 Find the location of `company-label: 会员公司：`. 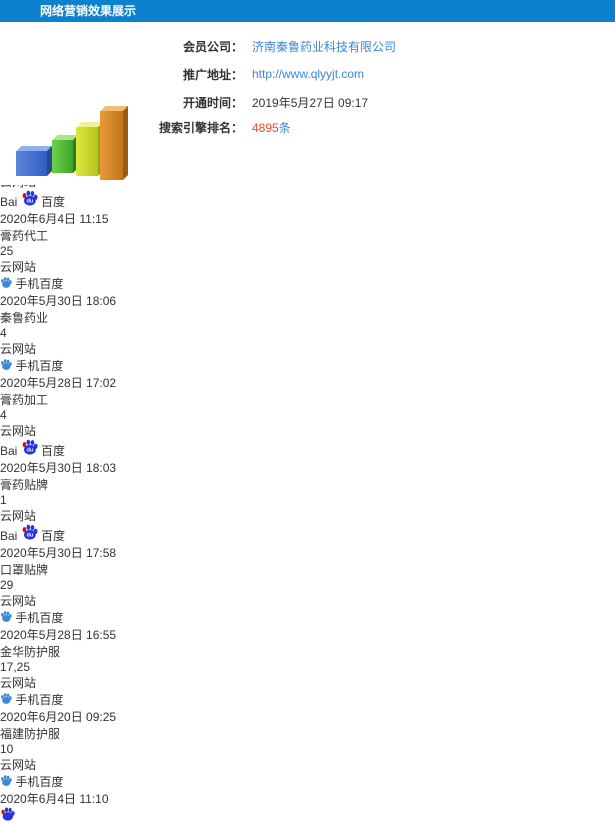

company-label: 会员公司： is located at coordinates (212, 46).